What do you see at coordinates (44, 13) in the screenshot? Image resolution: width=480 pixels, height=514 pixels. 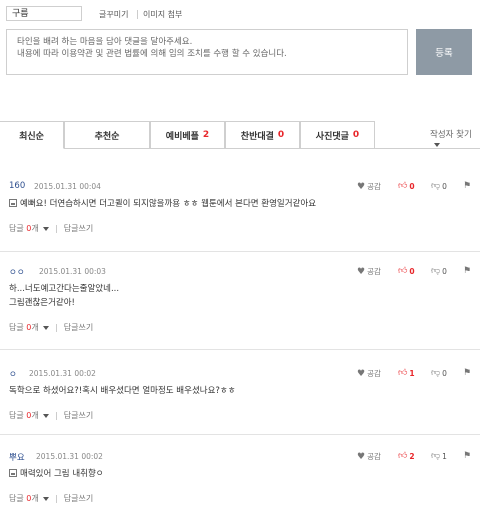 I see `nickname-field: 구름` at bounding box center [44, 13].